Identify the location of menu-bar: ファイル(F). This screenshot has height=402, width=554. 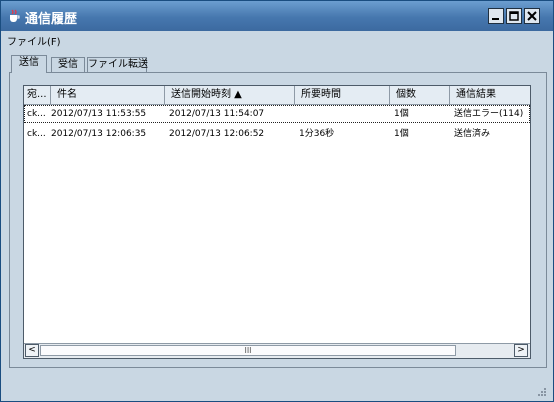
(277, 40).